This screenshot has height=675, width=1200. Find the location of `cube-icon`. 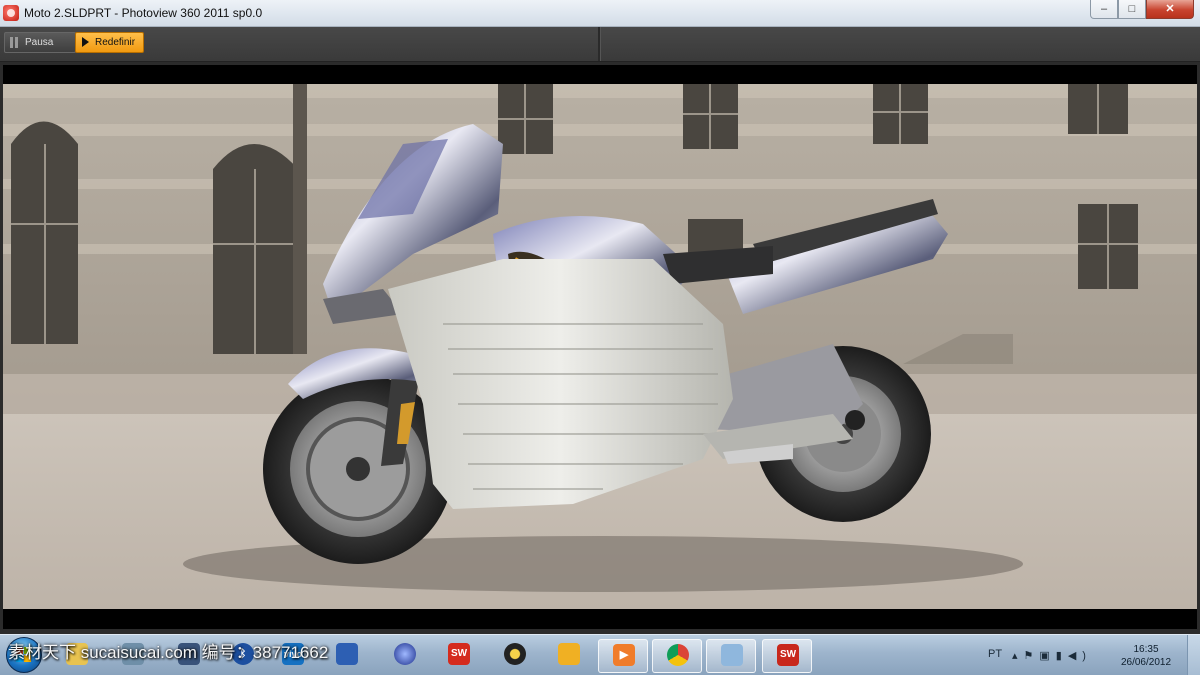

cube-icon is located at coordinates (347, 654).